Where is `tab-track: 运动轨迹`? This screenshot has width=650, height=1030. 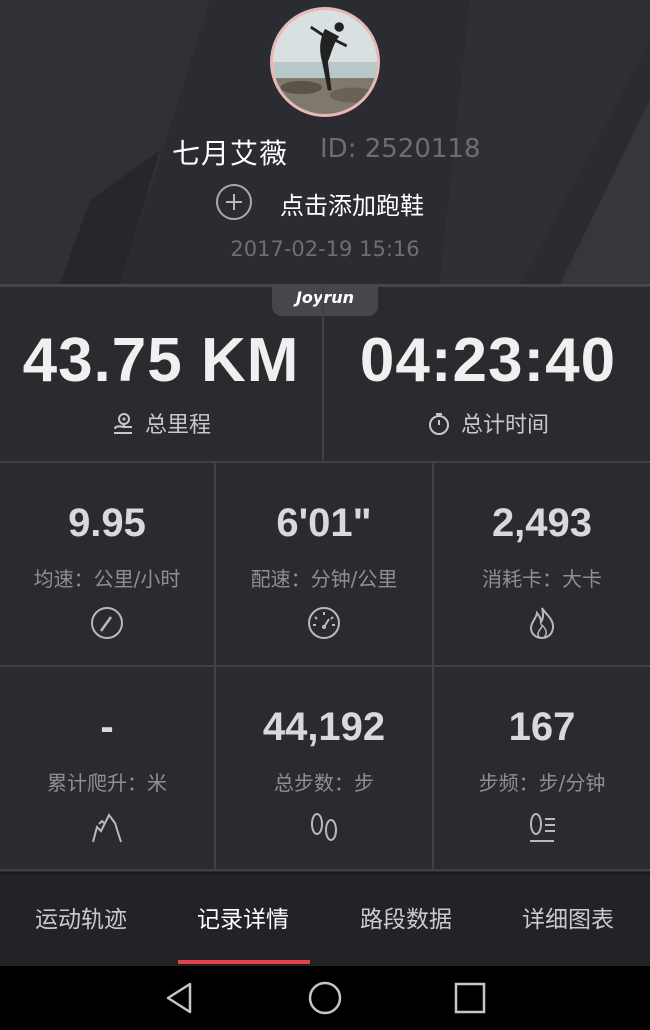 tab-track: 运动轨迹 is located at coordinates (81, 920).